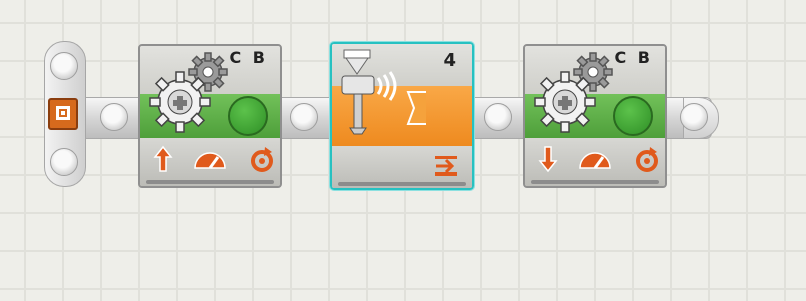 The image size is (806, 301). Describe the element at coordinates (449, 60) in the screenshot. I see `wait-threshold-value: 4` at that location.